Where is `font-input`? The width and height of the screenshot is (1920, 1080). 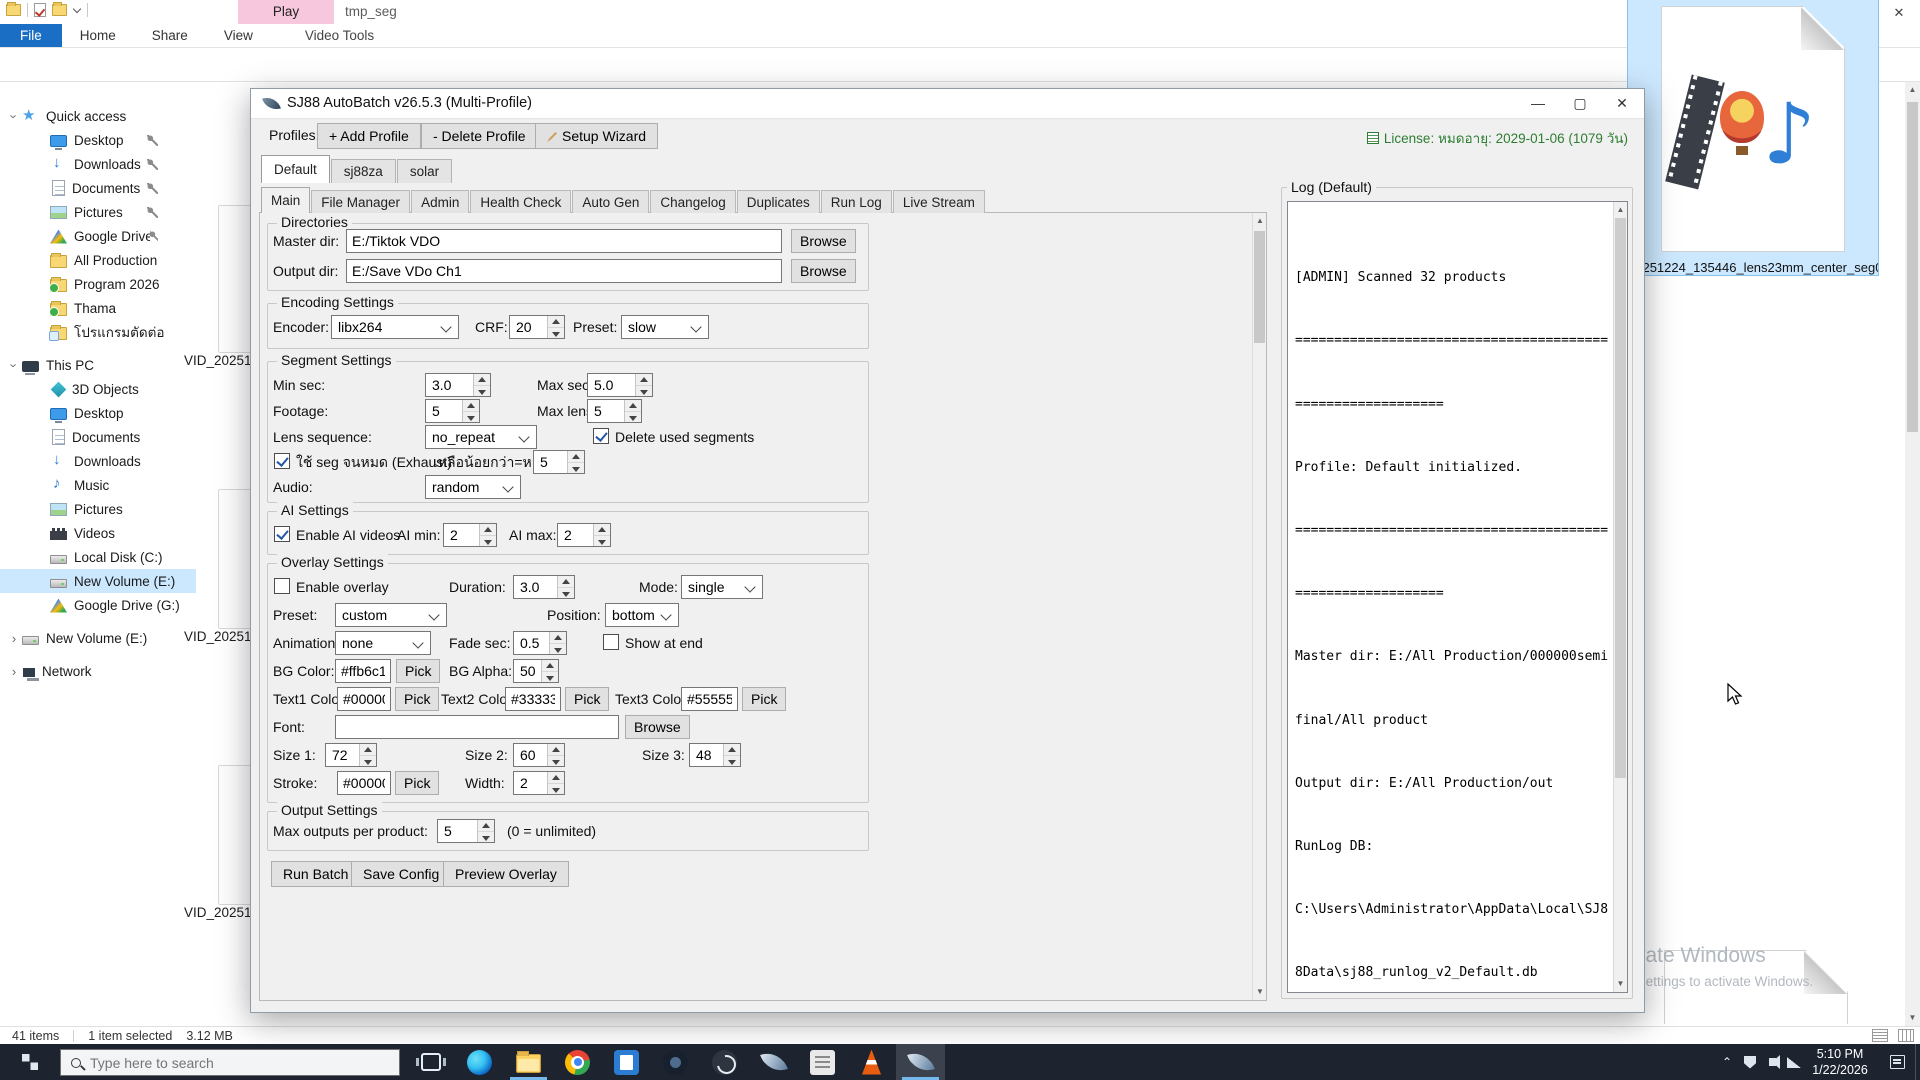
font-input is located at coordinates (477, 727).